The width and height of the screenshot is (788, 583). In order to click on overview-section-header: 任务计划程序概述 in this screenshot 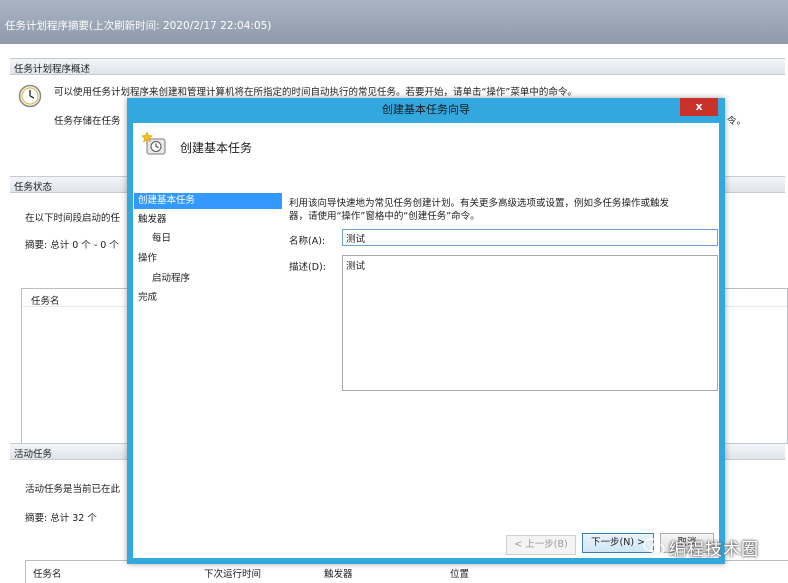, I will do `click(397, 66)`.